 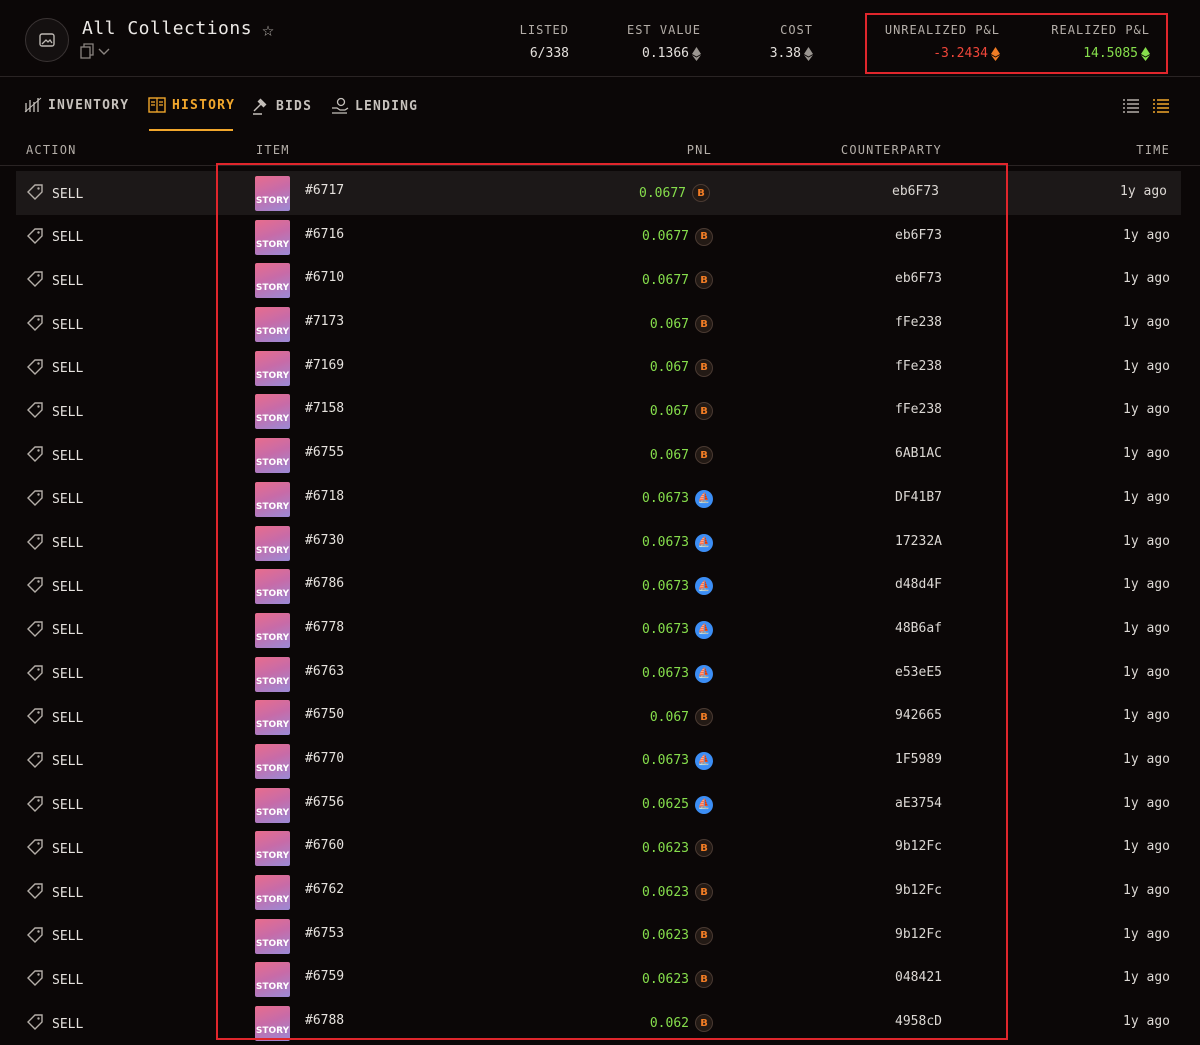 I want to click on table-row: SELL STORY #6750 0.067 B 942665 1y ago, so click(x=600, y=717).